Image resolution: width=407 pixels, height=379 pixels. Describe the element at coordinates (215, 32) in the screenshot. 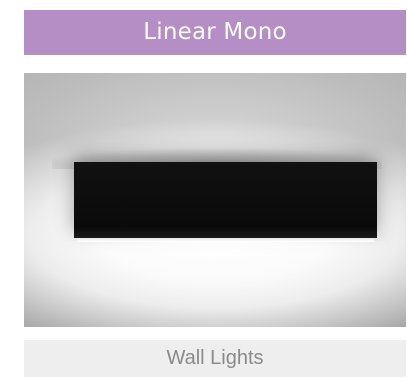

I see `product-title: Linear Mono` at that location.